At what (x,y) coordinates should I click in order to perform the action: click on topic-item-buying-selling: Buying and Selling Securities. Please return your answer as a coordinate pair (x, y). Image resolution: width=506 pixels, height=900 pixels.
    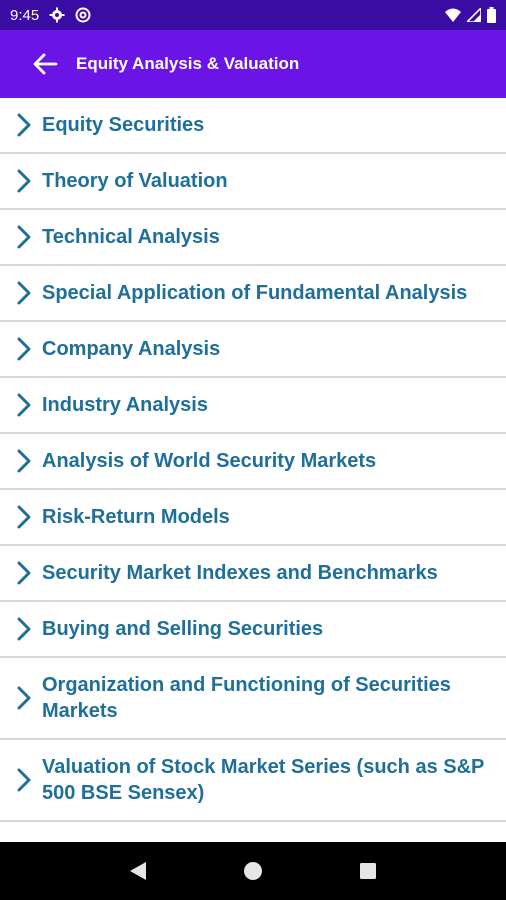
    Looking at the image, I should click on (253, 630).